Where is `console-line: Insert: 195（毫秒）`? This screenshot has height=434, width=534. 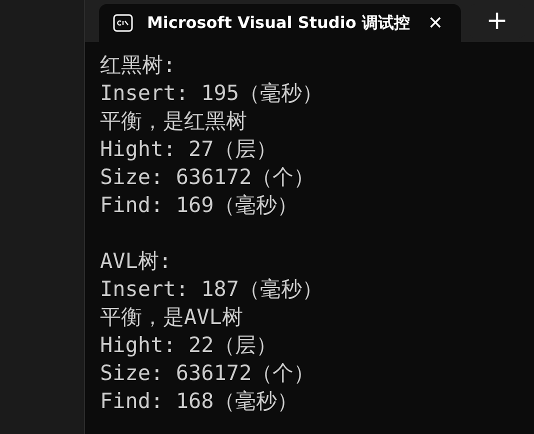
console-line: Insert: 195（毫秒） is located at coordinates (212, 93).